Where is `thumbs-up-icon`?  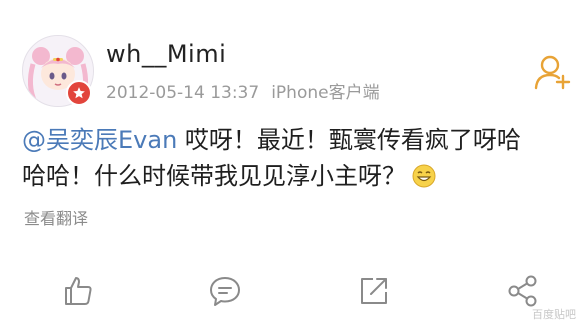 thumbs-up-icon is located at coordinates (78, 291).